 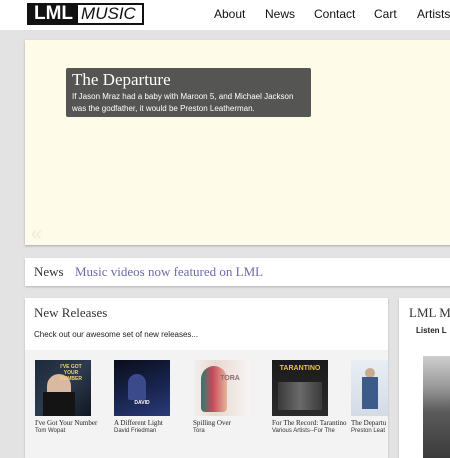 What do you see at coordinates (230, 378) in the screenshot?
I see `album-cover-text: TORA` at bounding box center [230, 378].